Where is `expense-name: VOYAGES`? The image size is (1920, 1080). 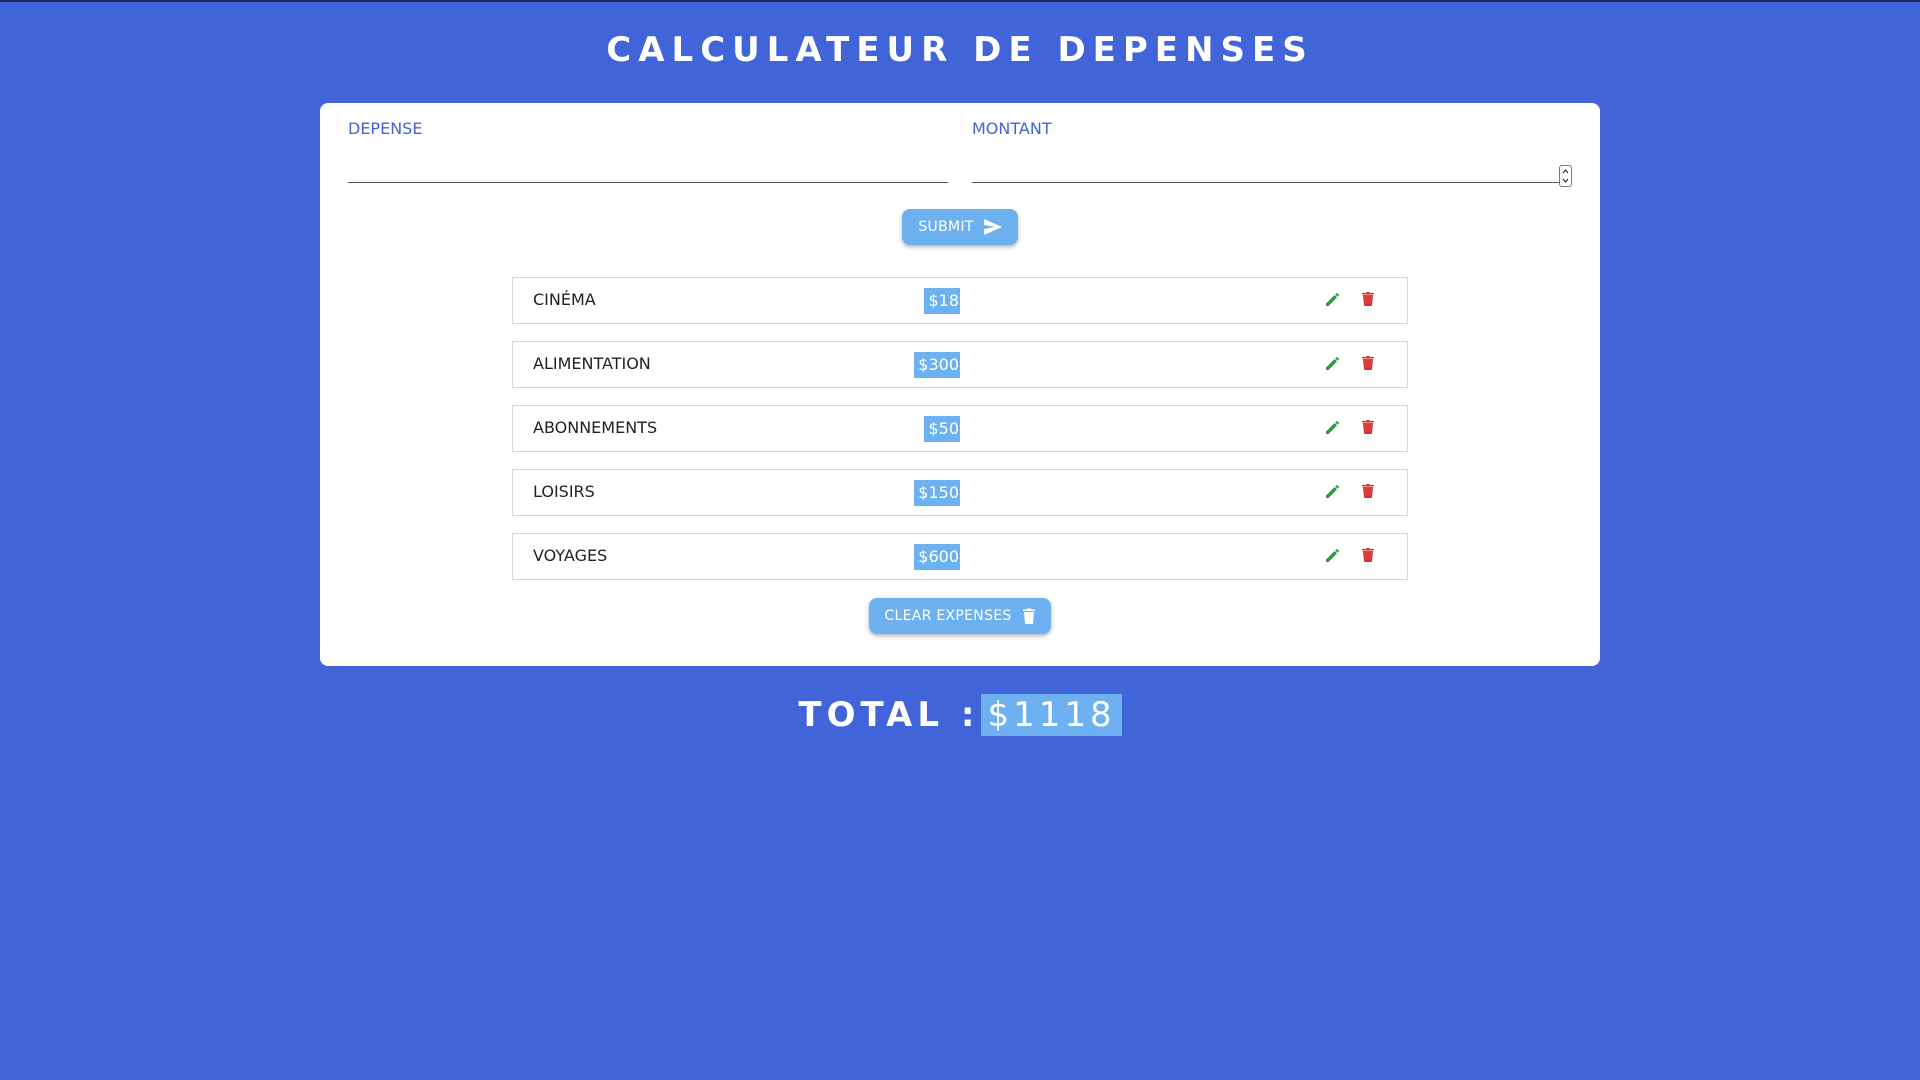 expense-name: VOYAGES is located at coordinates (570, 555).